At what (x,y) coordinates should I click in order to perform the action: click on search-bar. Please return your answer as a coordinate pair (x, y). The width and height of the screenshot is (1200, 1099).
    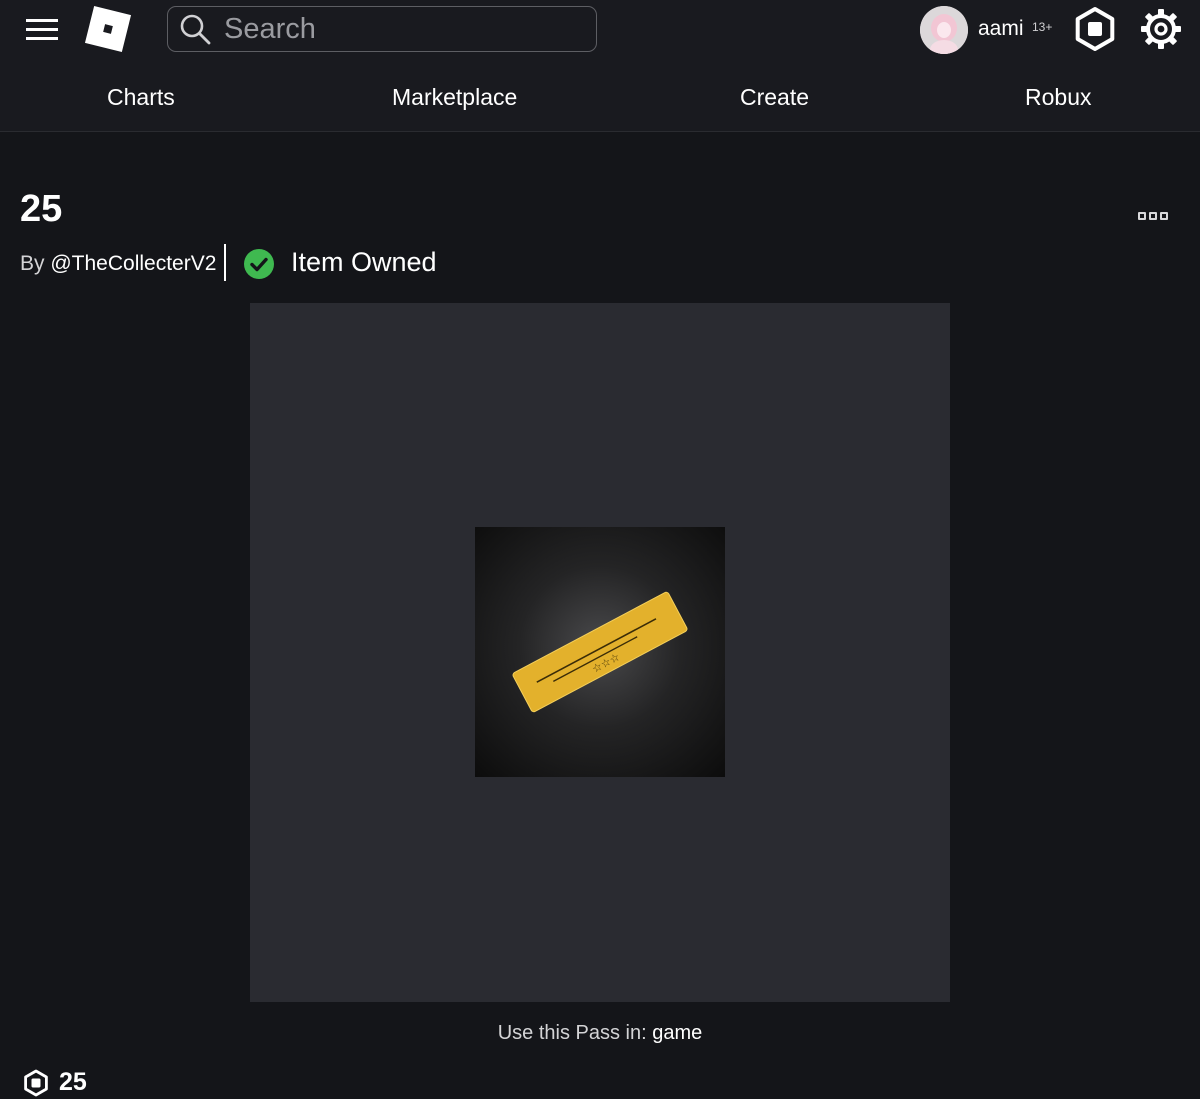
    Looking at the image, I should click on (382, 29).